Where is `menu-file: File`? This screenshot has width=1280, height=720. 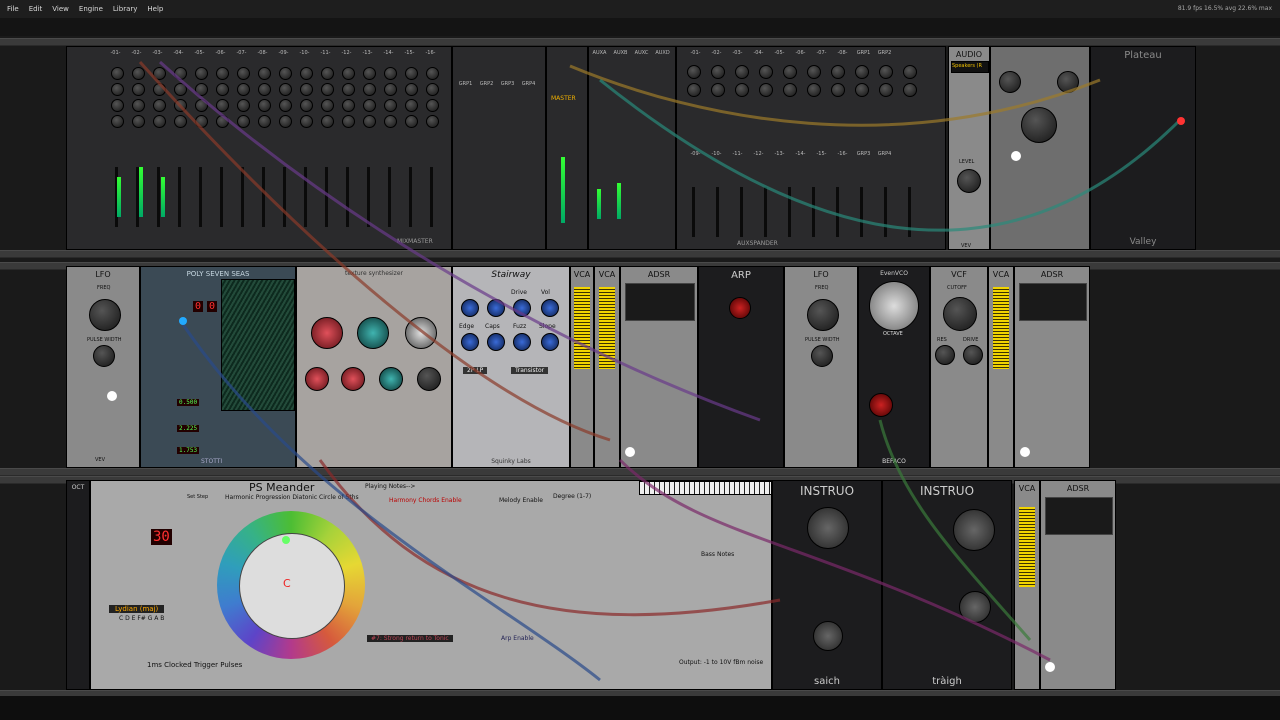 menu-file: File is located at coordinates (12, 9).